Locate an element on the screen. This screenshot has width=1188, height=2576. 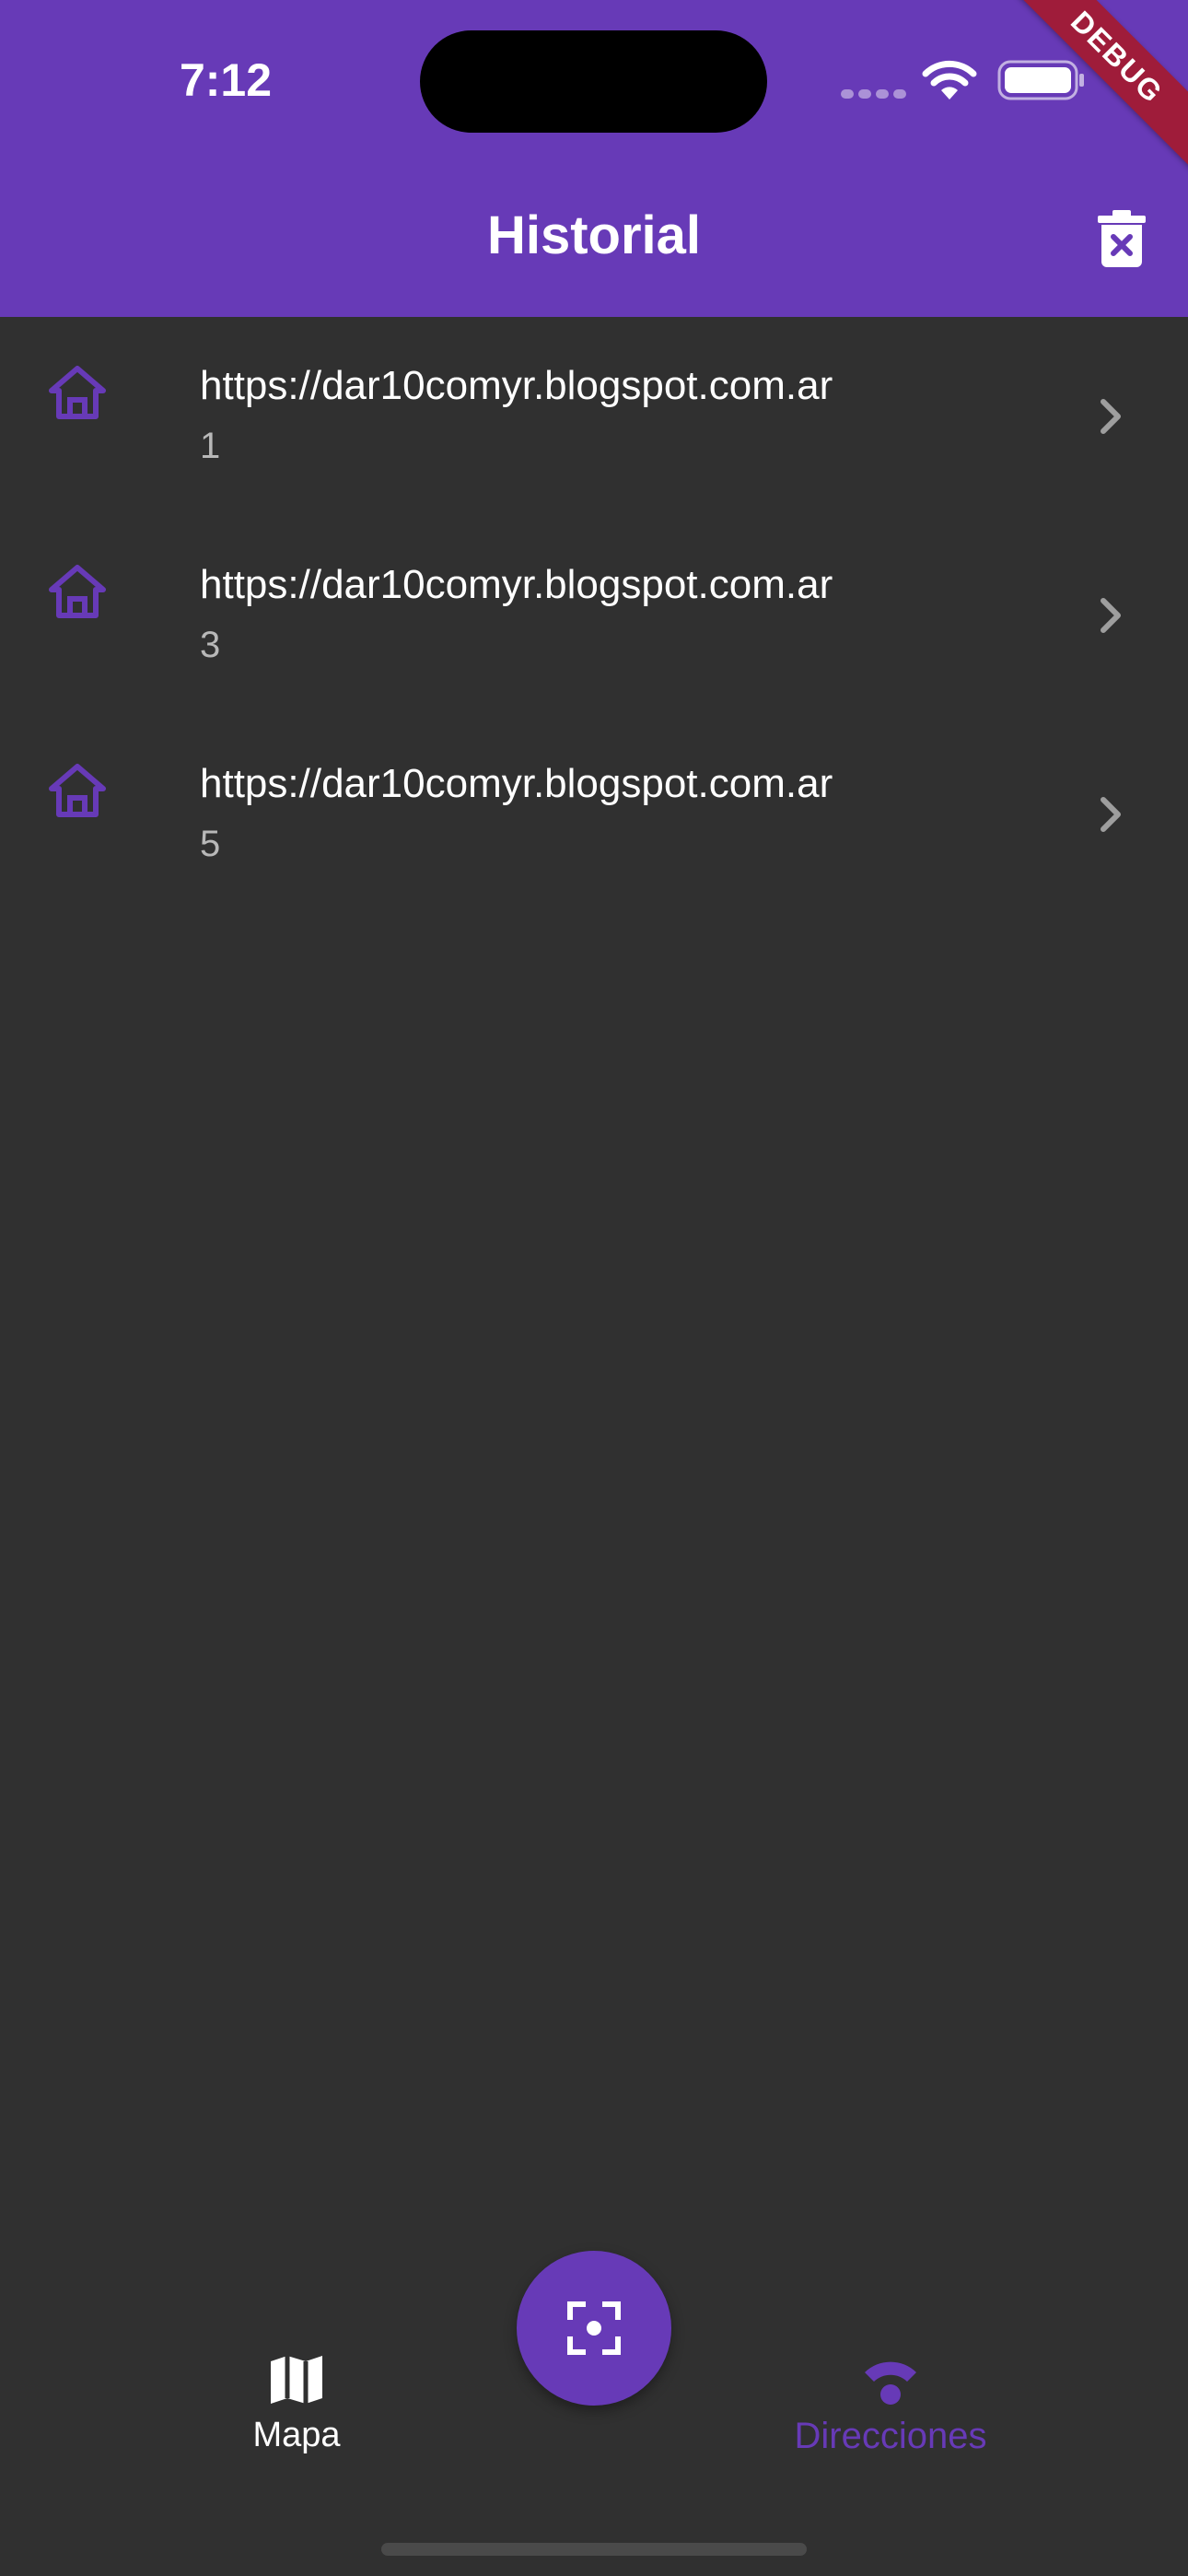
scan-id: 5 is located at coordinates (210, 844).